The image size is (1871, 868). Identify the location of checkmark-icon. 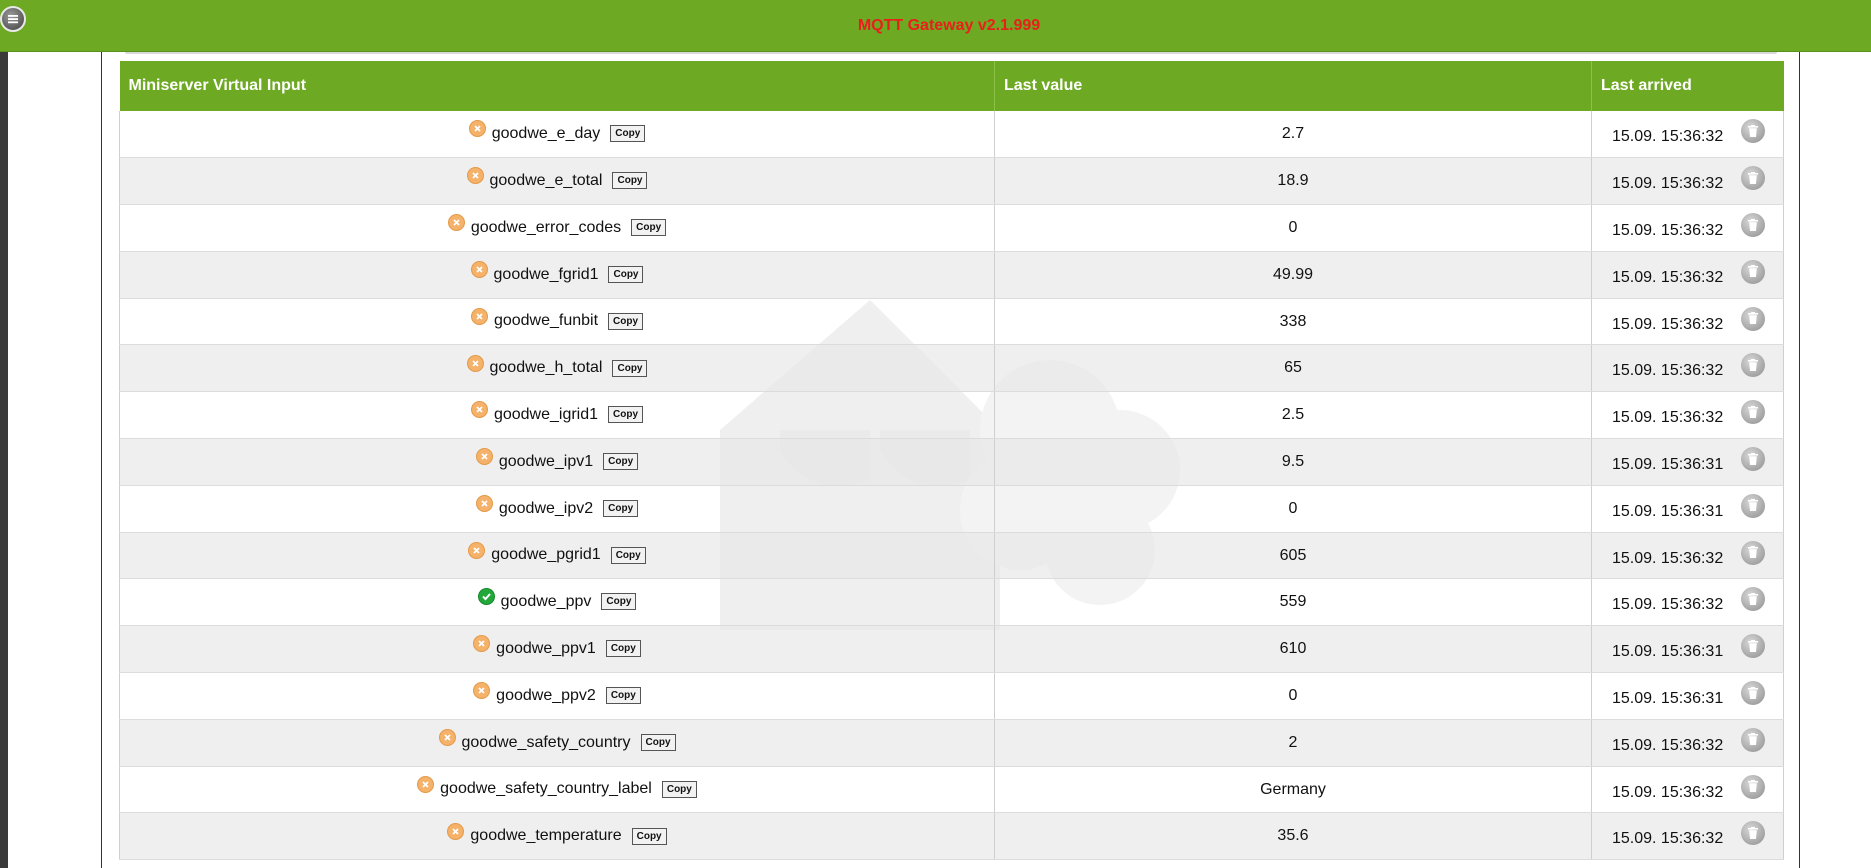
(486, 597).